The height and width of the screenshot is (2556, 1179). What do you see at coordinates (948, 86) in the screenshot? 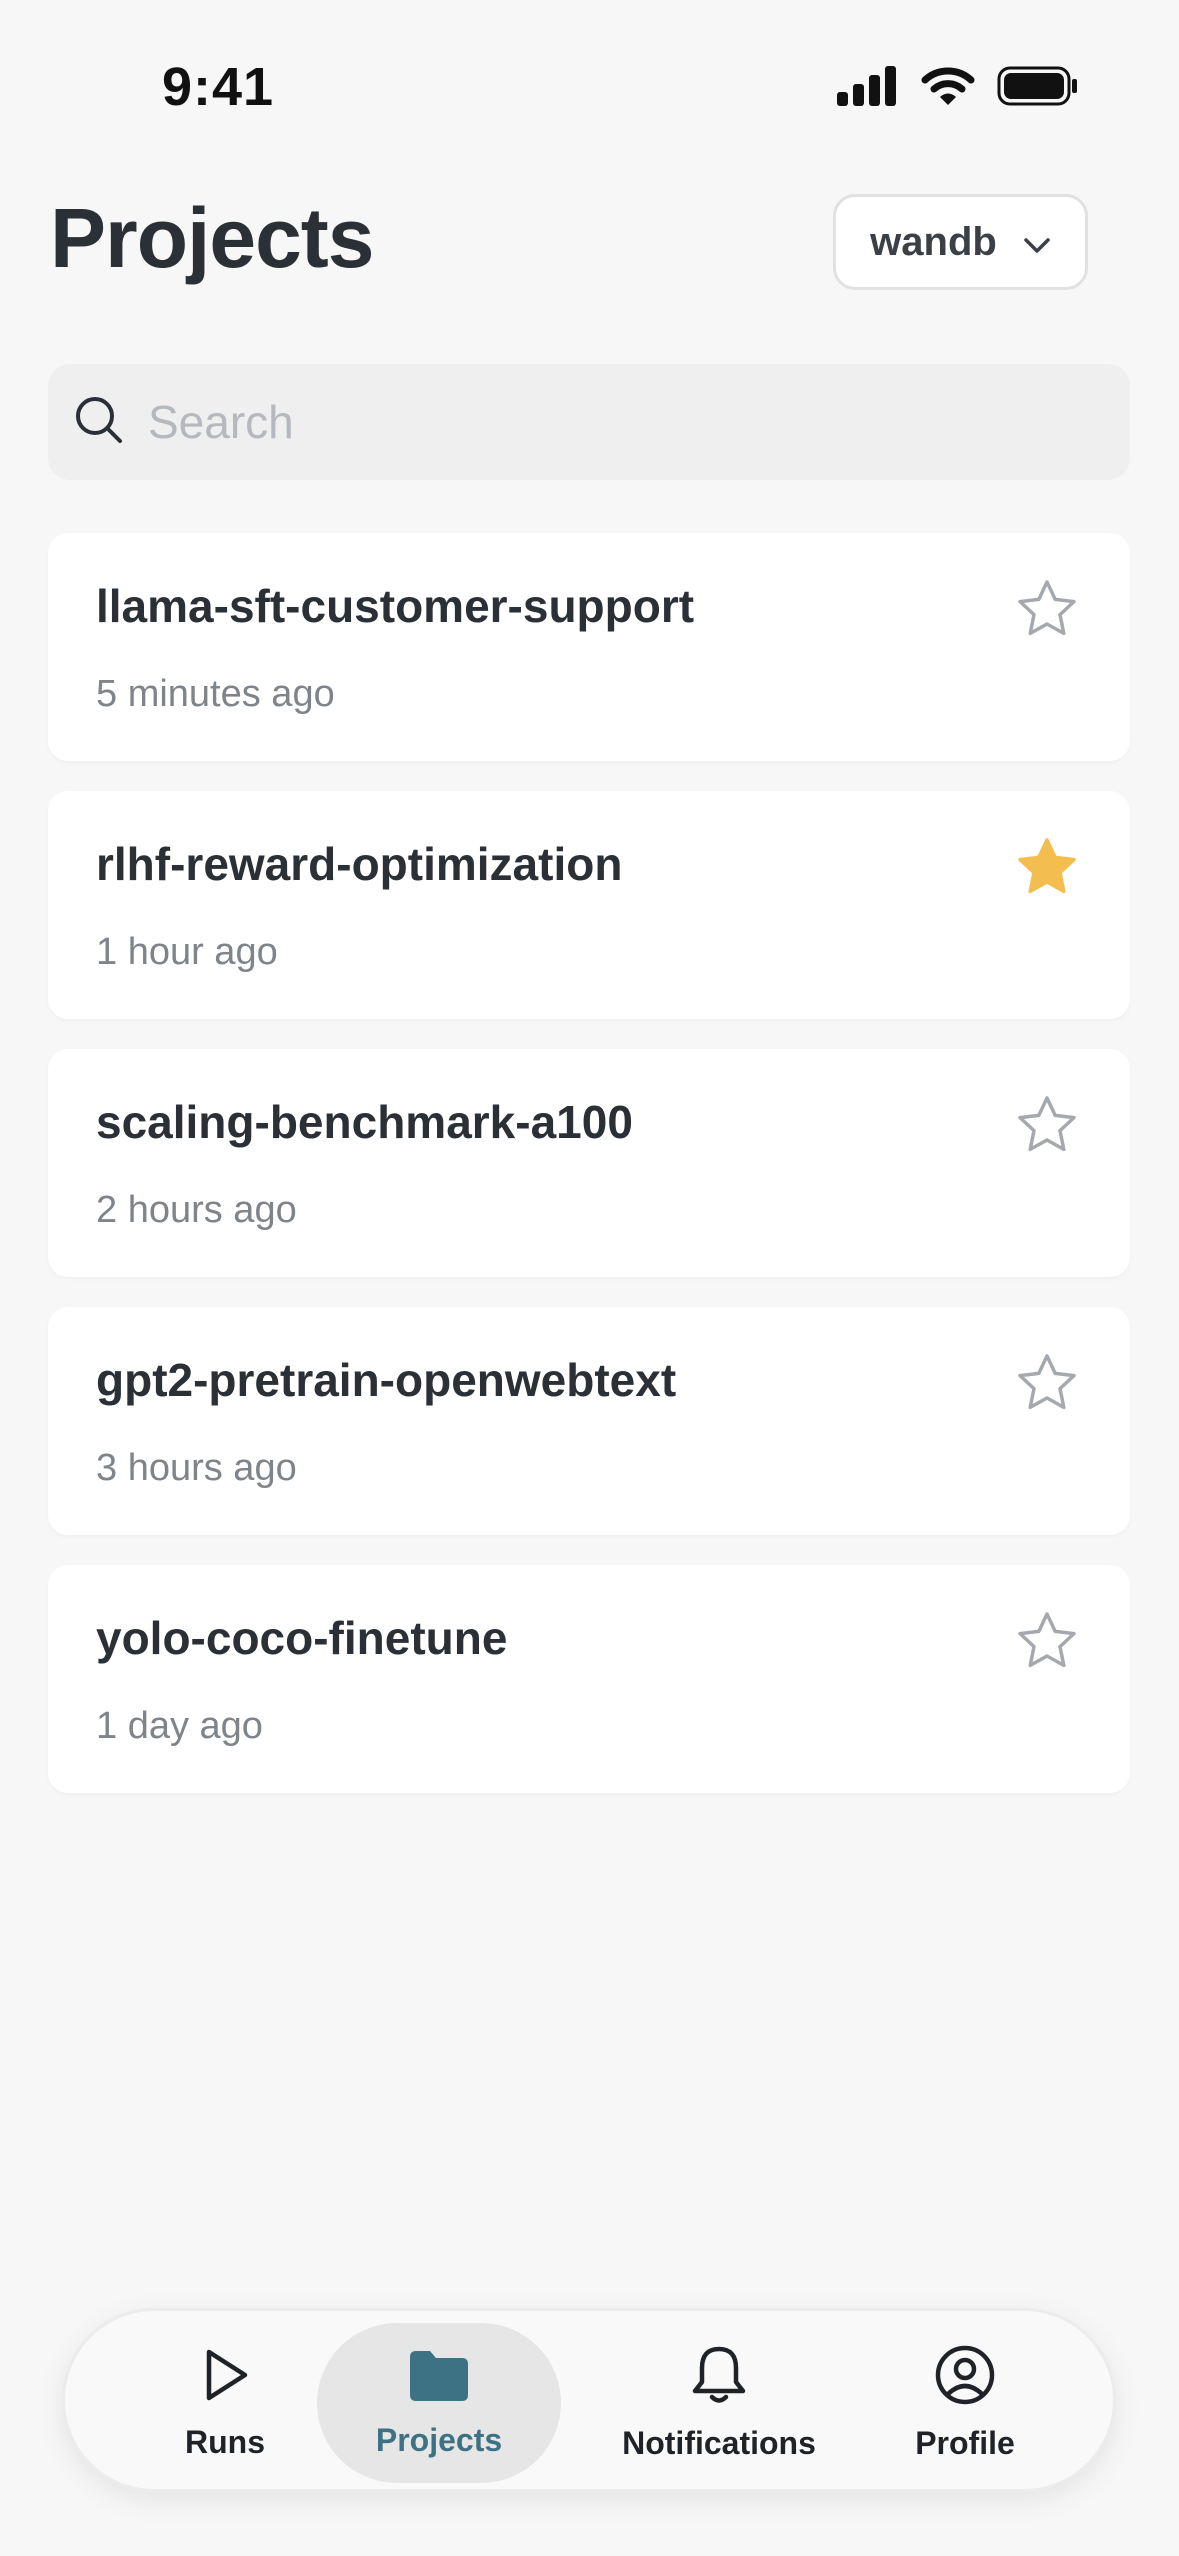
I see `wifi-icon` at bounding box center [948, 86].